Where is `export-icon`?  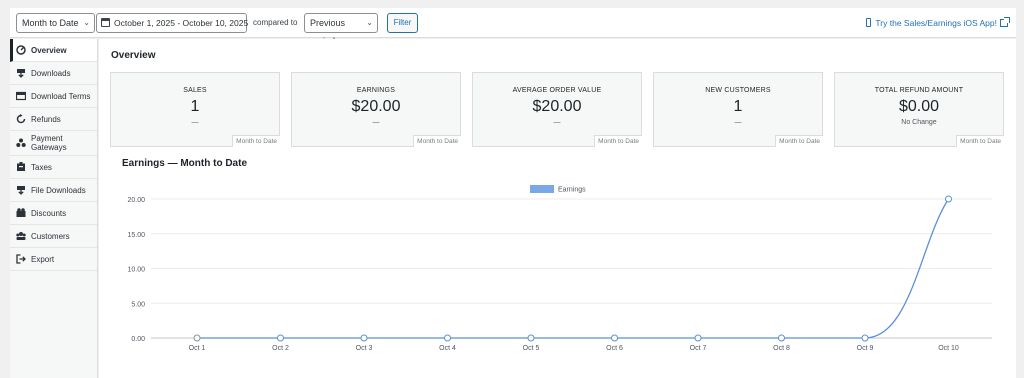
export-icon is located at coordinates (21, 259).